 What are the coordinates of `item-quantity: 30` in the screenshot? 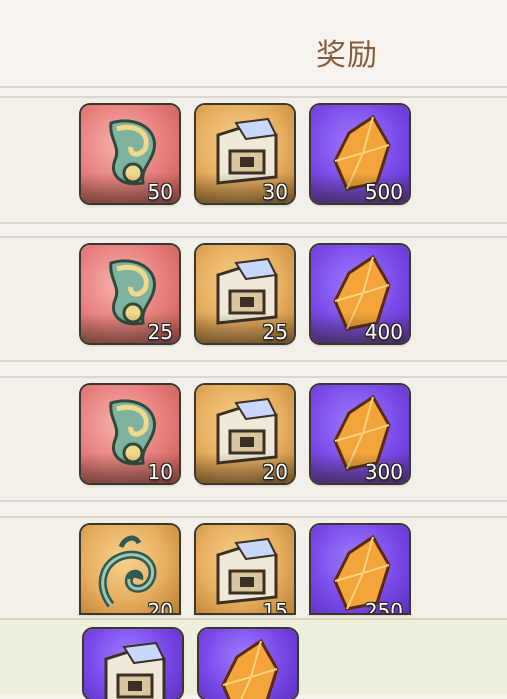 It's located at (275, 191).